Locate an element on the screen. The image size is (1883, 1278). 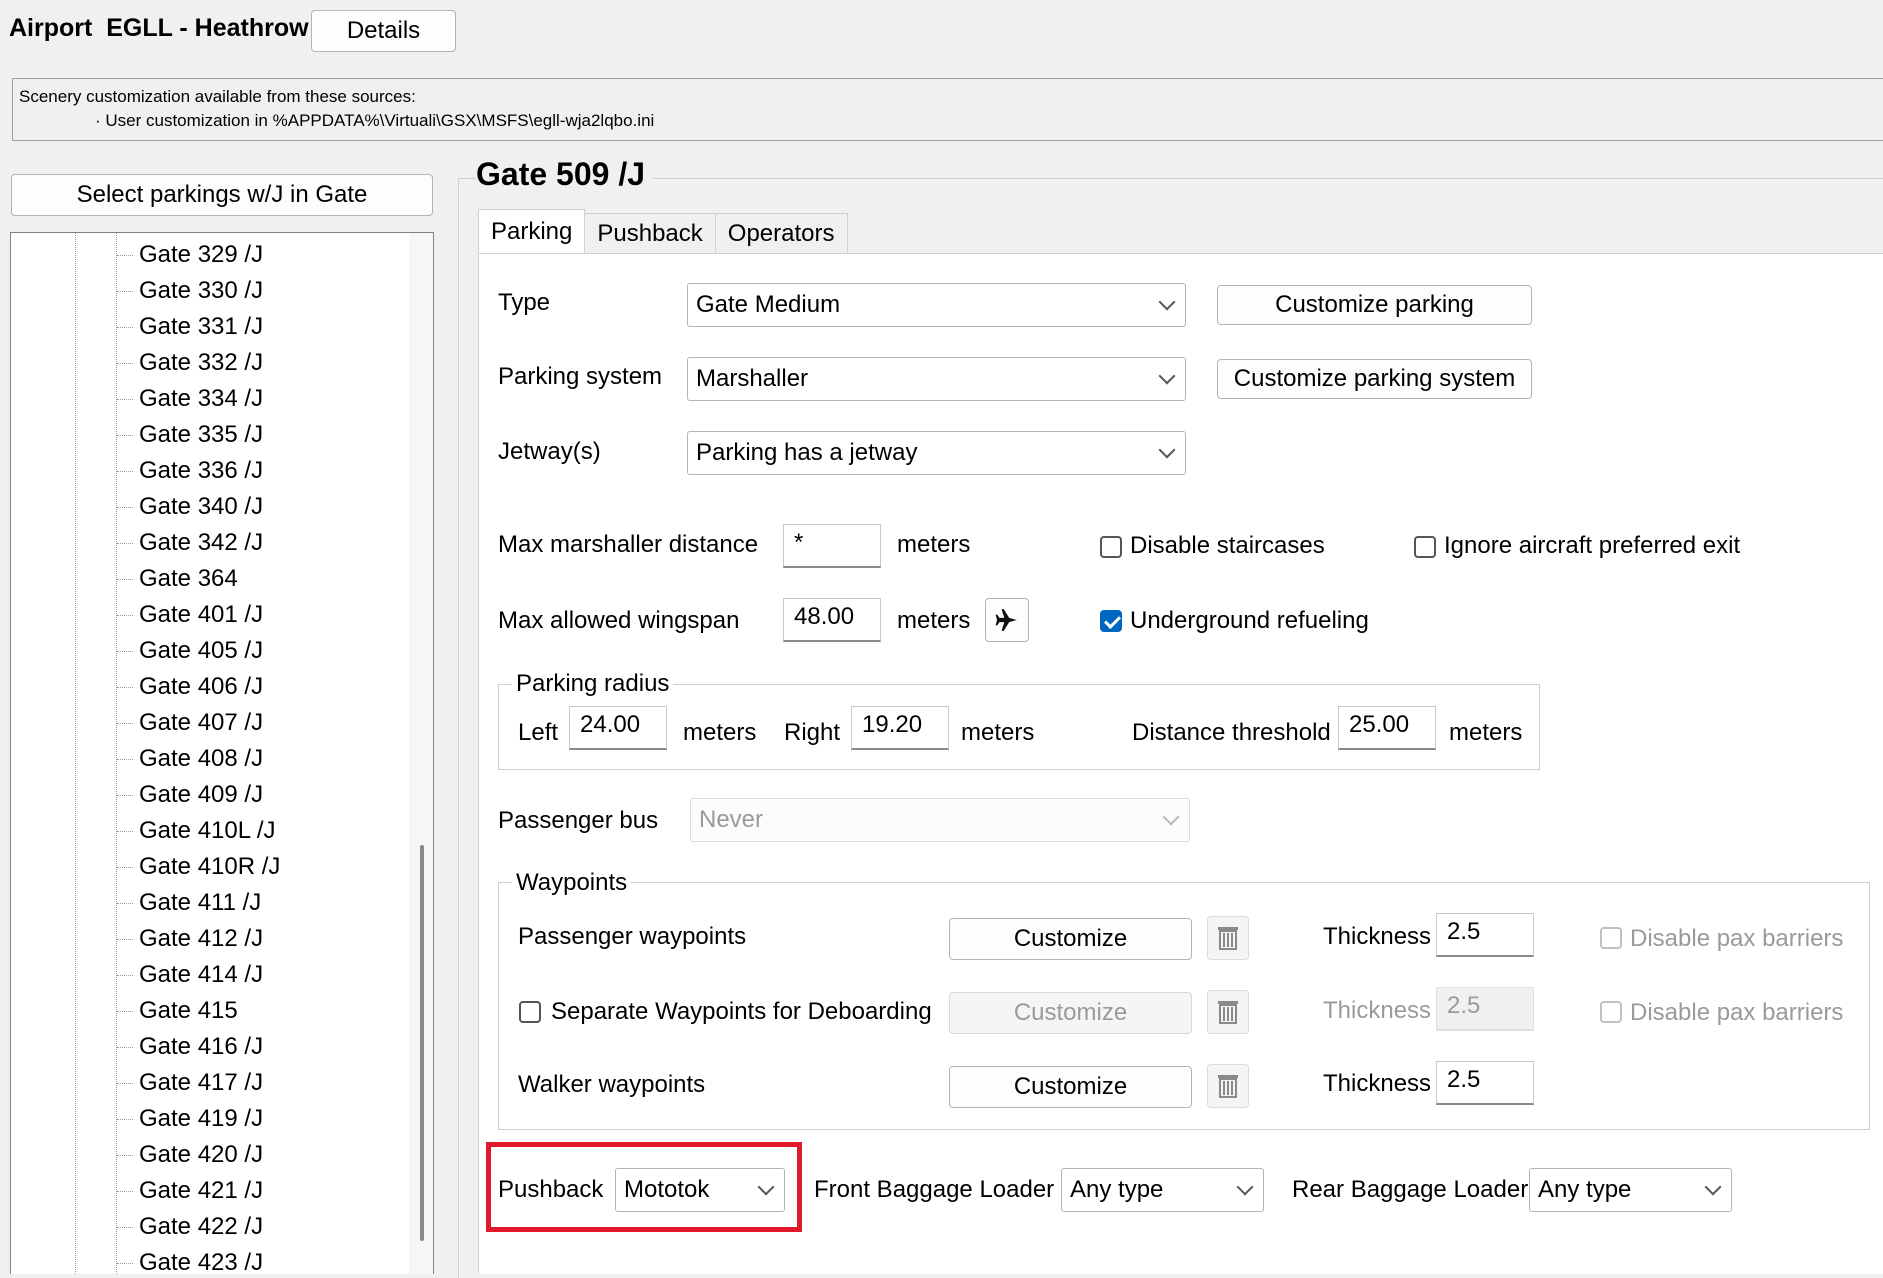
disable-staircases-checkbox is located at coordinates (1111, 547).